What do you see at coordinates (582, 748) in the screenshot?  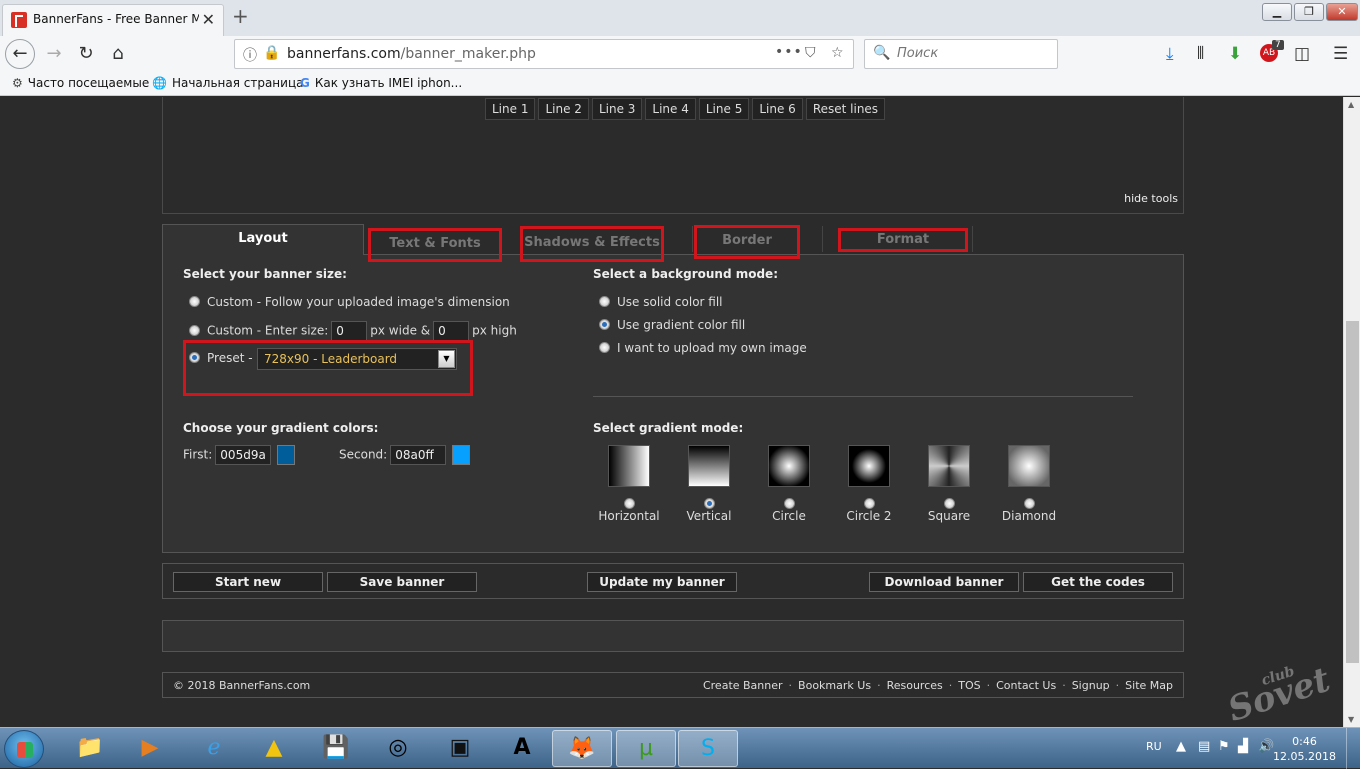 I see `firefox-taskbar-icon: 🦊` at bounding box center [582, 748].